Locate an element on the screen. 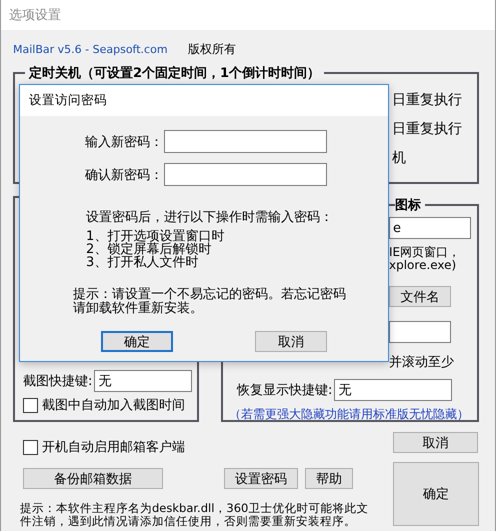  option-label: 并滚动至少 is located at coordinates (421, 362).